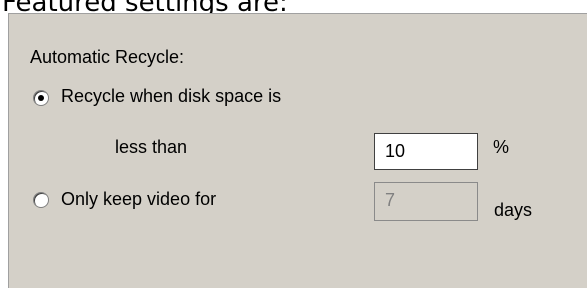 The width and height of the screenshot is (587, 288). What do you see at coordinates (151, 147) in the screenshot?
I see `less-than-label: less than` at bounding box center [151, 147].